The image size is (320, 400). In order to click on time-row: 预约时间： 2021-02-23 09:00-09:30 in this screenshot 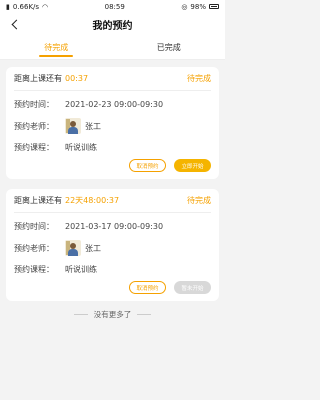, I will do `click(112, 104)`.